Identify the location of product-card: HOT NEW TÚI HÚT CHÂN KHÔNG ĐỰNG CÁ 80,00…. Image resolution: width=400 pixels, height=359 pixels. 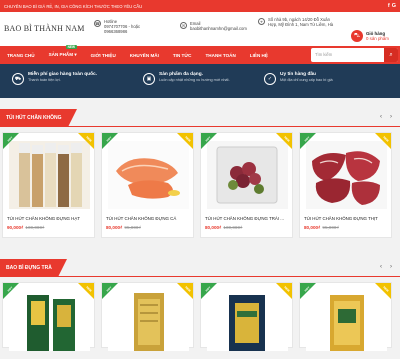
(147, 185).